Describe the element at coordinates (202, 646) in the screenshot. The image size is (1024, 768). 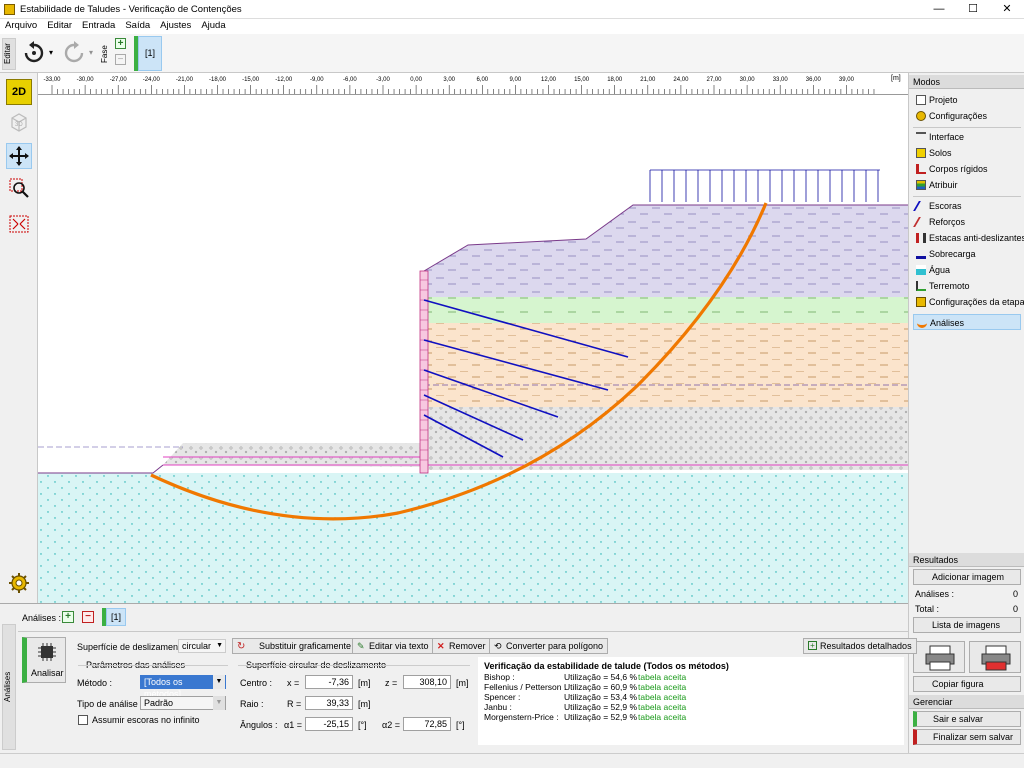
I see `surface-type-select: circular ▼` at that location.